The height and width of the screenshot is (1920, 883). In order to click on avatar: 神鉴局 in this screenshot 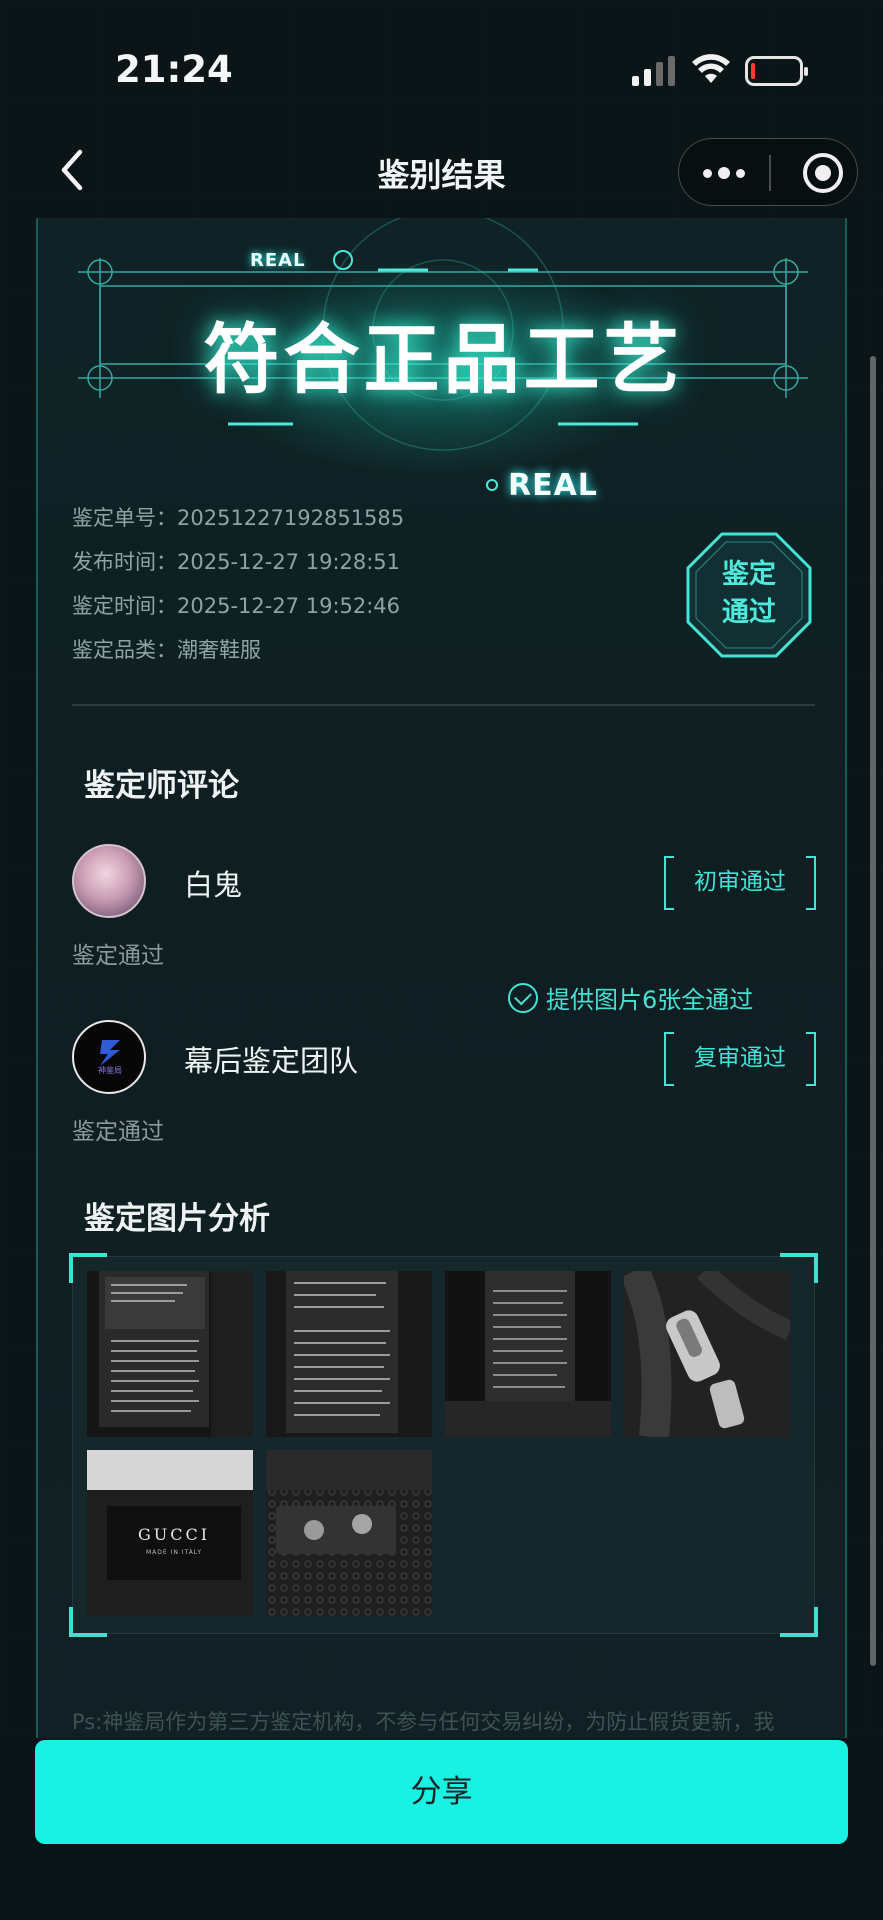, I will do `click(109, 1057)`.